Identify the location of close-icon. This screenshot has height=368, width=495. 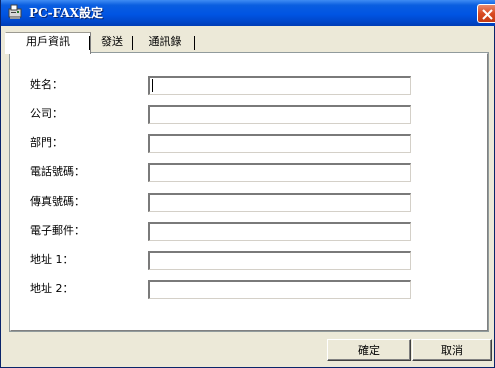
(487, 14).